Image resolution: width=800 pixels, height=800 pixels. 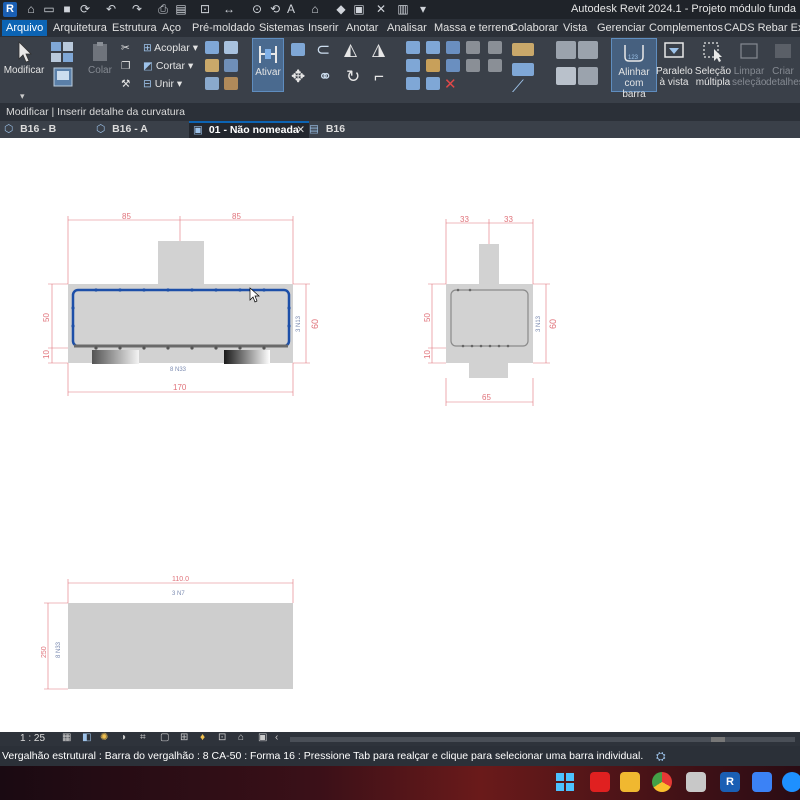 What do you see at coordinates (423, 9) in the screenshot?
I see `qa-dropdown-icon: ▾` at bounding box center [423, 9].